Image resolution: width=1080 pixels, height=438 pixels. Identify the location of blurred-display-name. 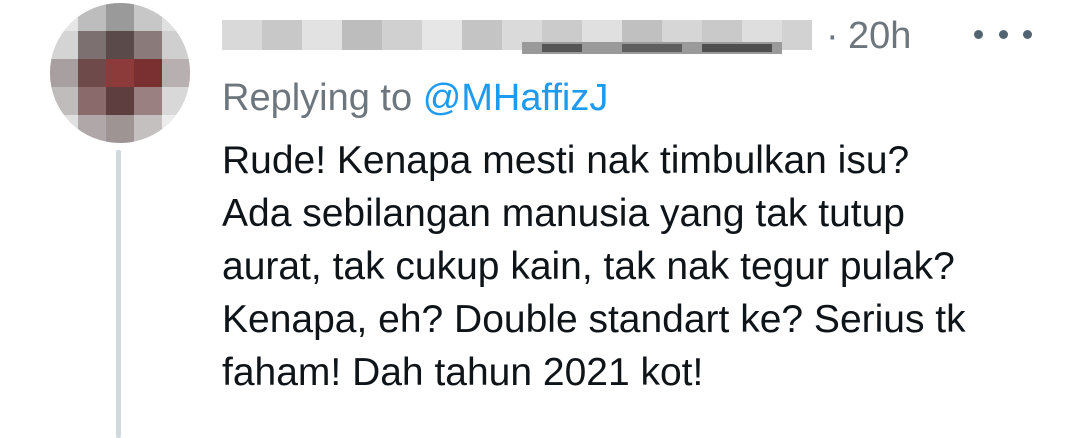
(517, 36).